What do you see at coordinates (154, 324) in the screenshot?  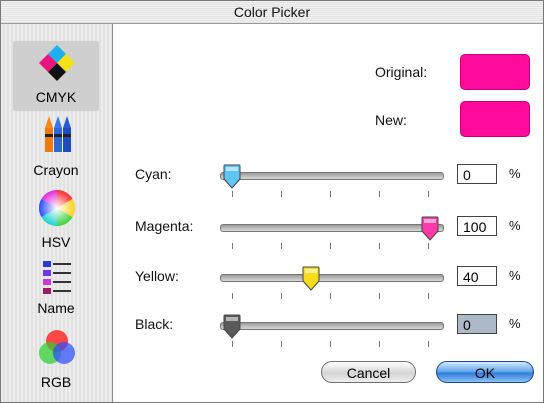 I see `slider-label: Black:` at bounding box center [154, 324].